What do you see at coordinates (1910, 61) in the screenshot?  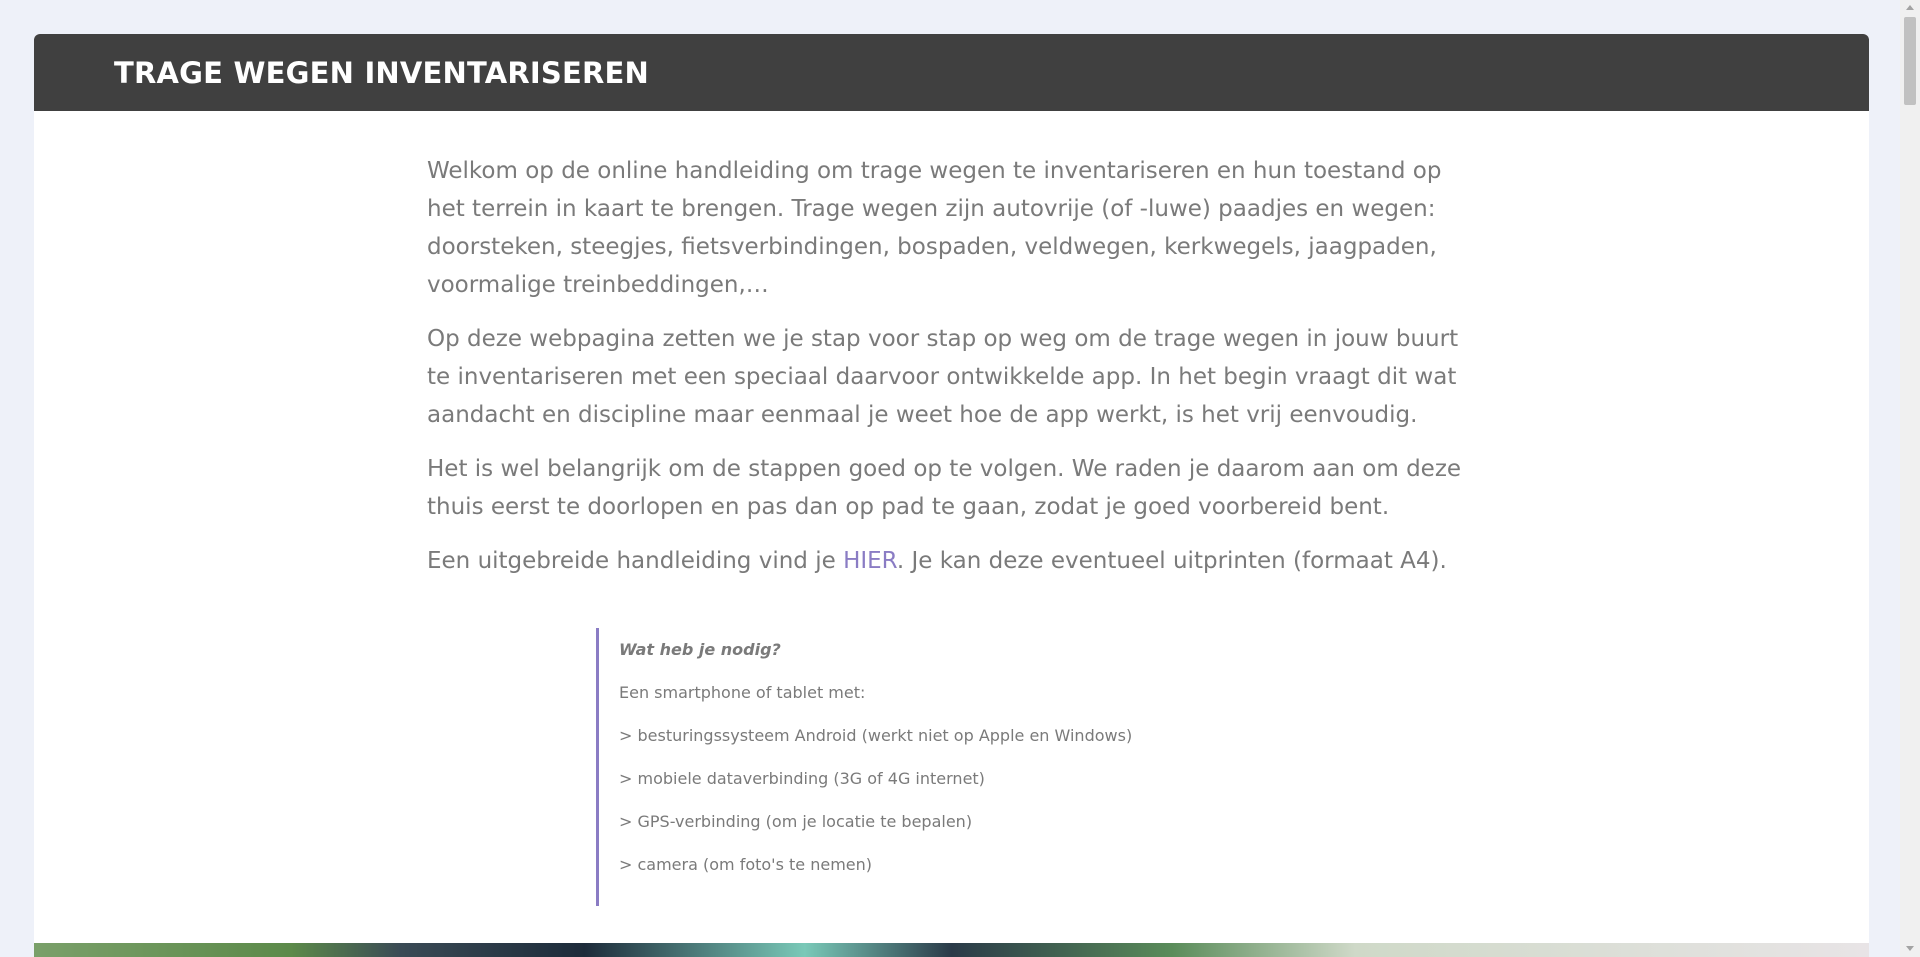 I see `scrollbar-thumb` at bounding box center [1910, 61].